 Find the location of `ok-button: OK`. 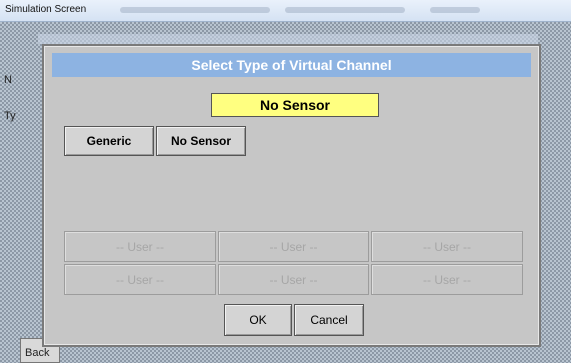

ok-button: OK is located at coordinates (258, 320).